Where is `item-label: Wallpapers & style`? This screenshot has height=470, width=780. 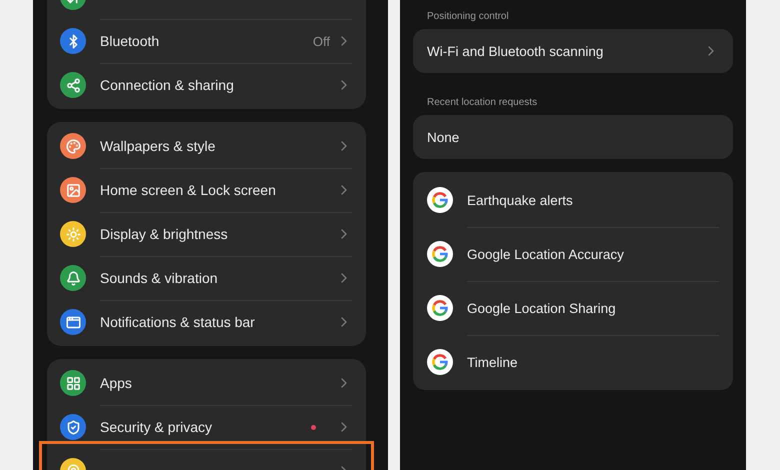
item-label: Wallpapers & style is located at coordinates (158, 146).